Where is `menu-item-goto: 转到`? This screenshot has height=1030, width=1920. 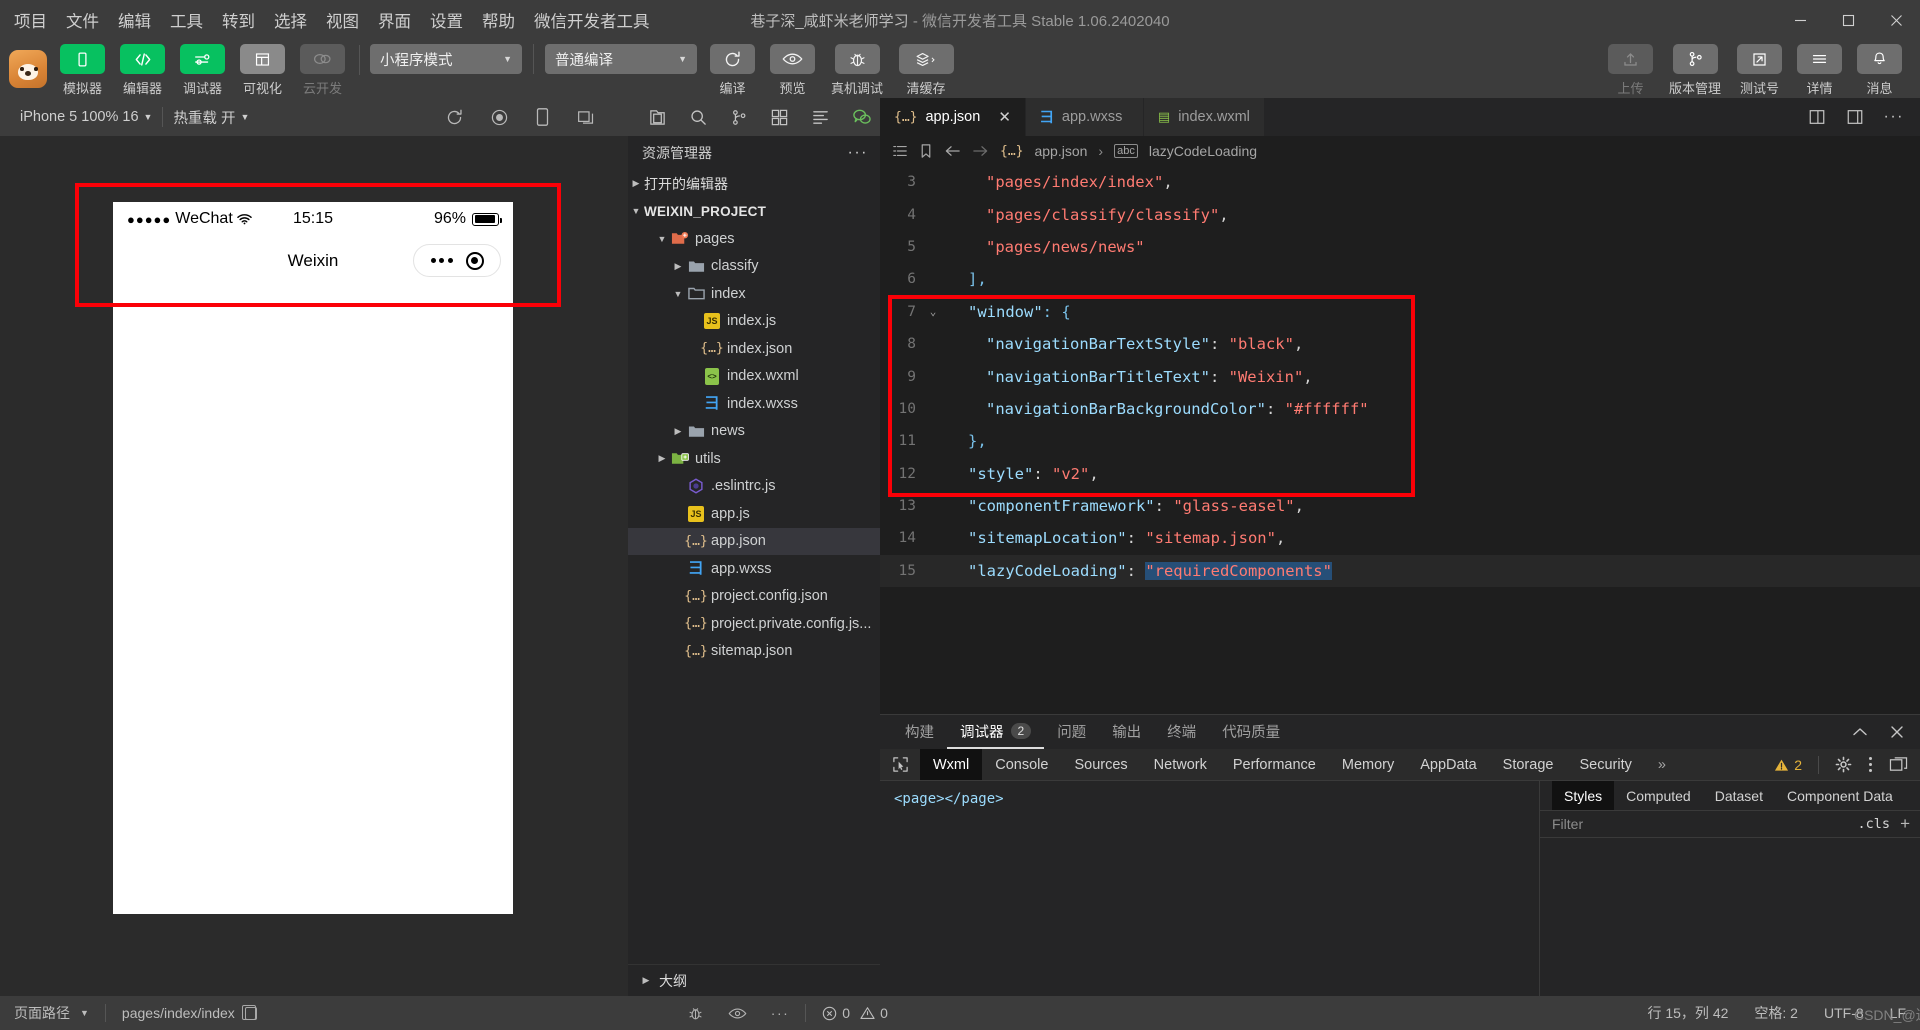 menu-item-goto: 转到 is located at coordinates (238, 20).